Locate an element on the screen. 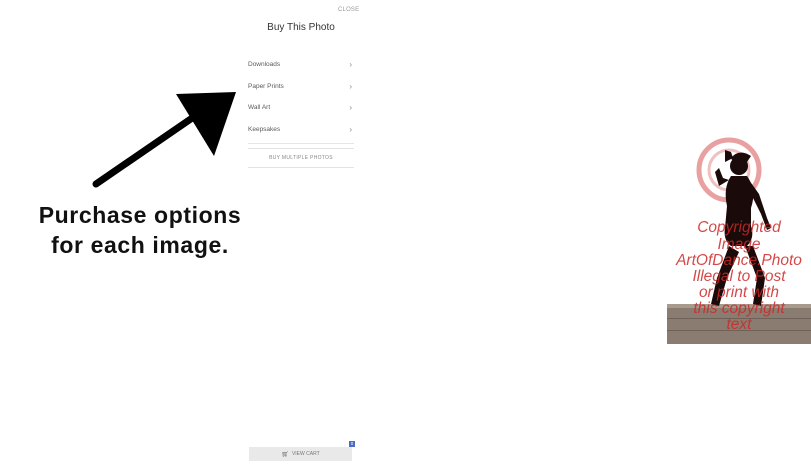  menu-item-label: Wall Art is located at coordinates (259, 108).